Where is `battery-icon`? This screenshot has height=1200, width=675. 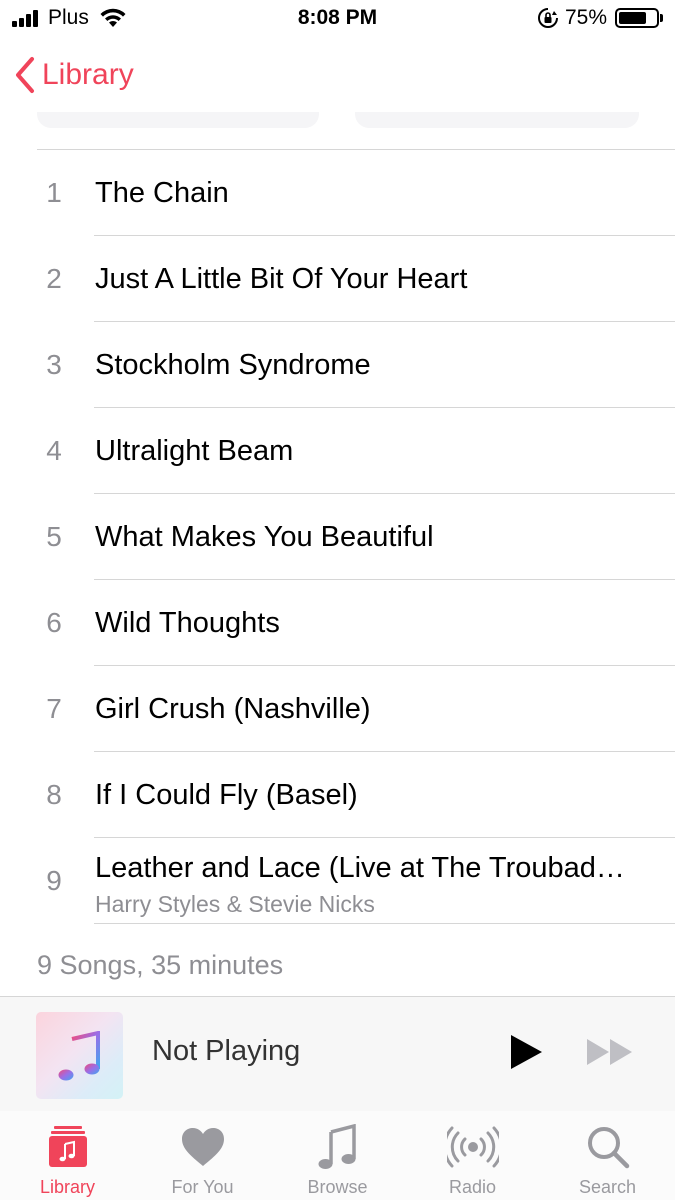 battery-icon is located at coordinates (637, 18).